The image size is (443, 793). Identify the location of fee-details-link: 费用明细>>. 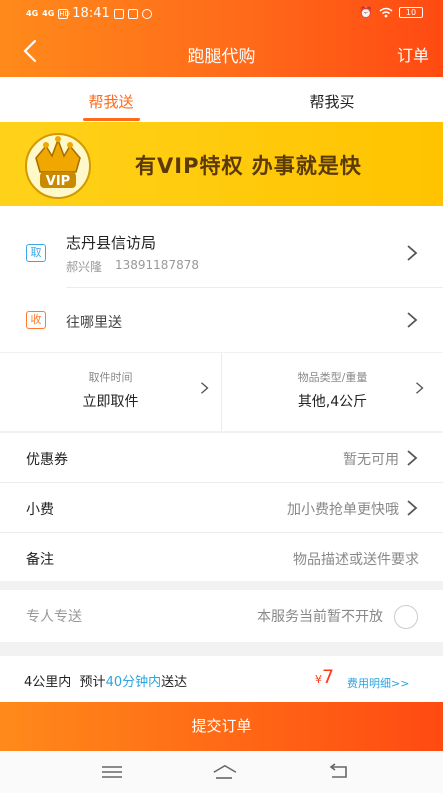
(378, 683).